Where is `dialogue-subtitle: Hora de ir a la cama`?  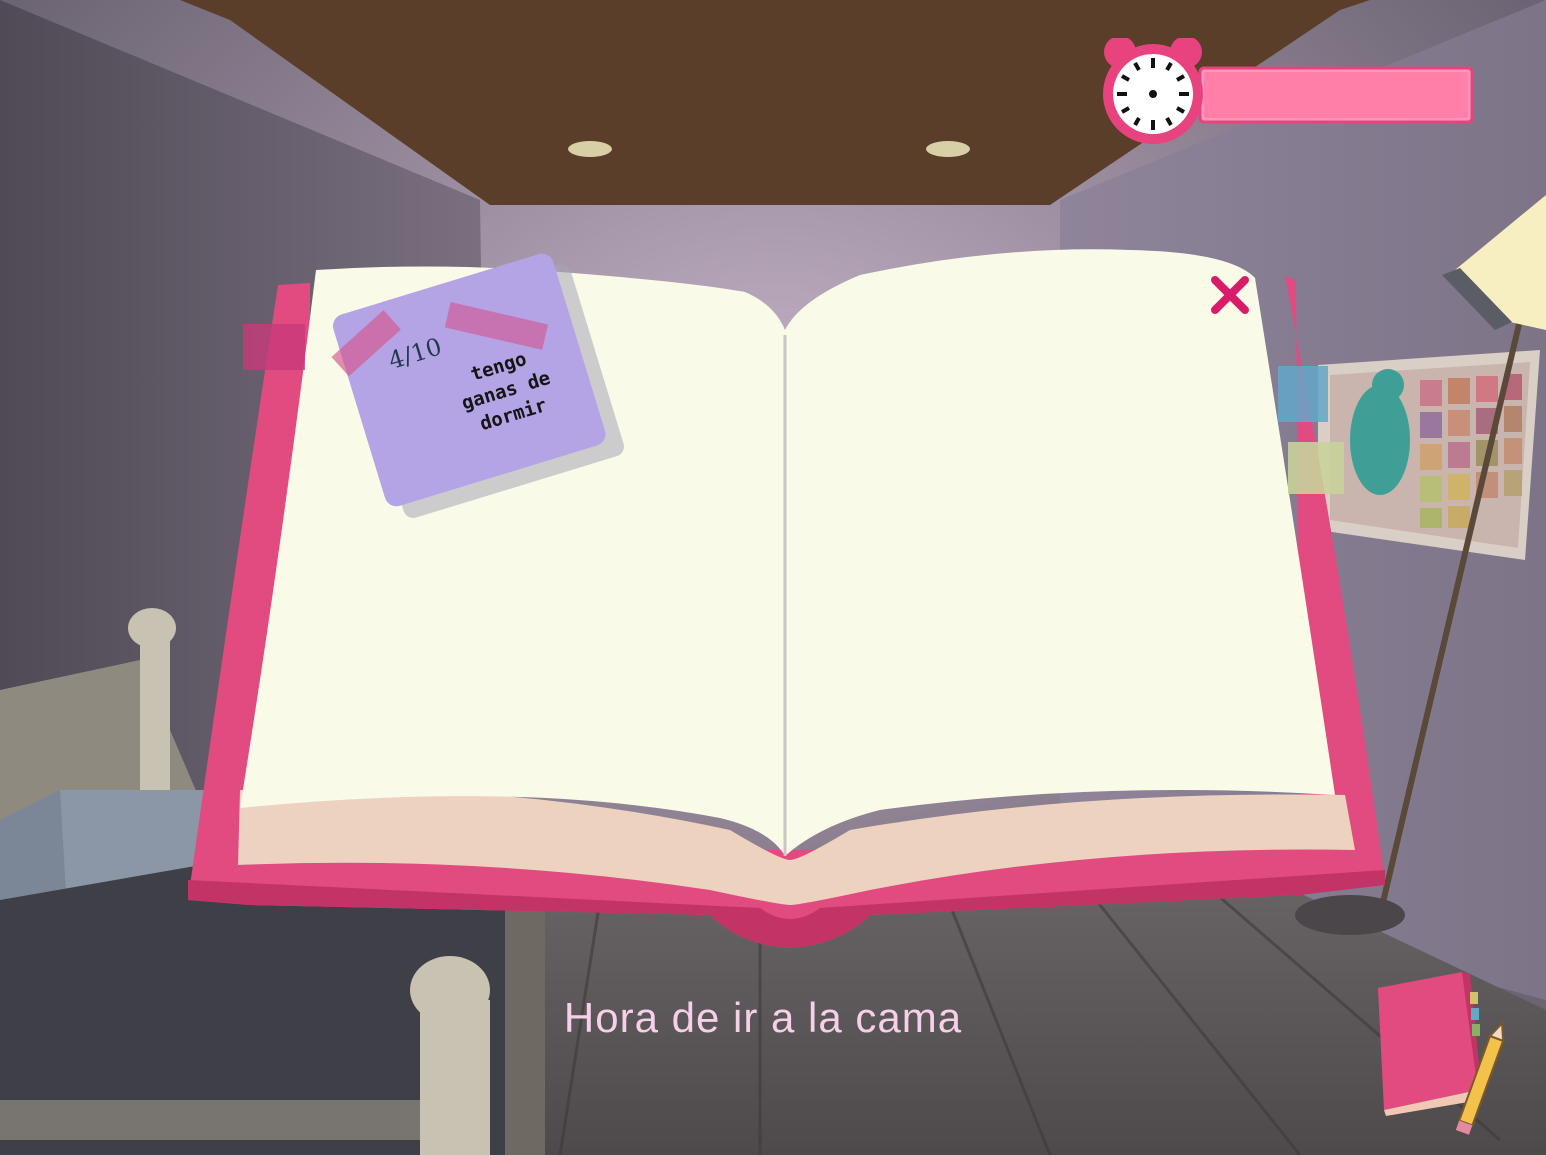 dialogue-subtitle: Hora de ir a la cama is located at coordinates (763, 1017).